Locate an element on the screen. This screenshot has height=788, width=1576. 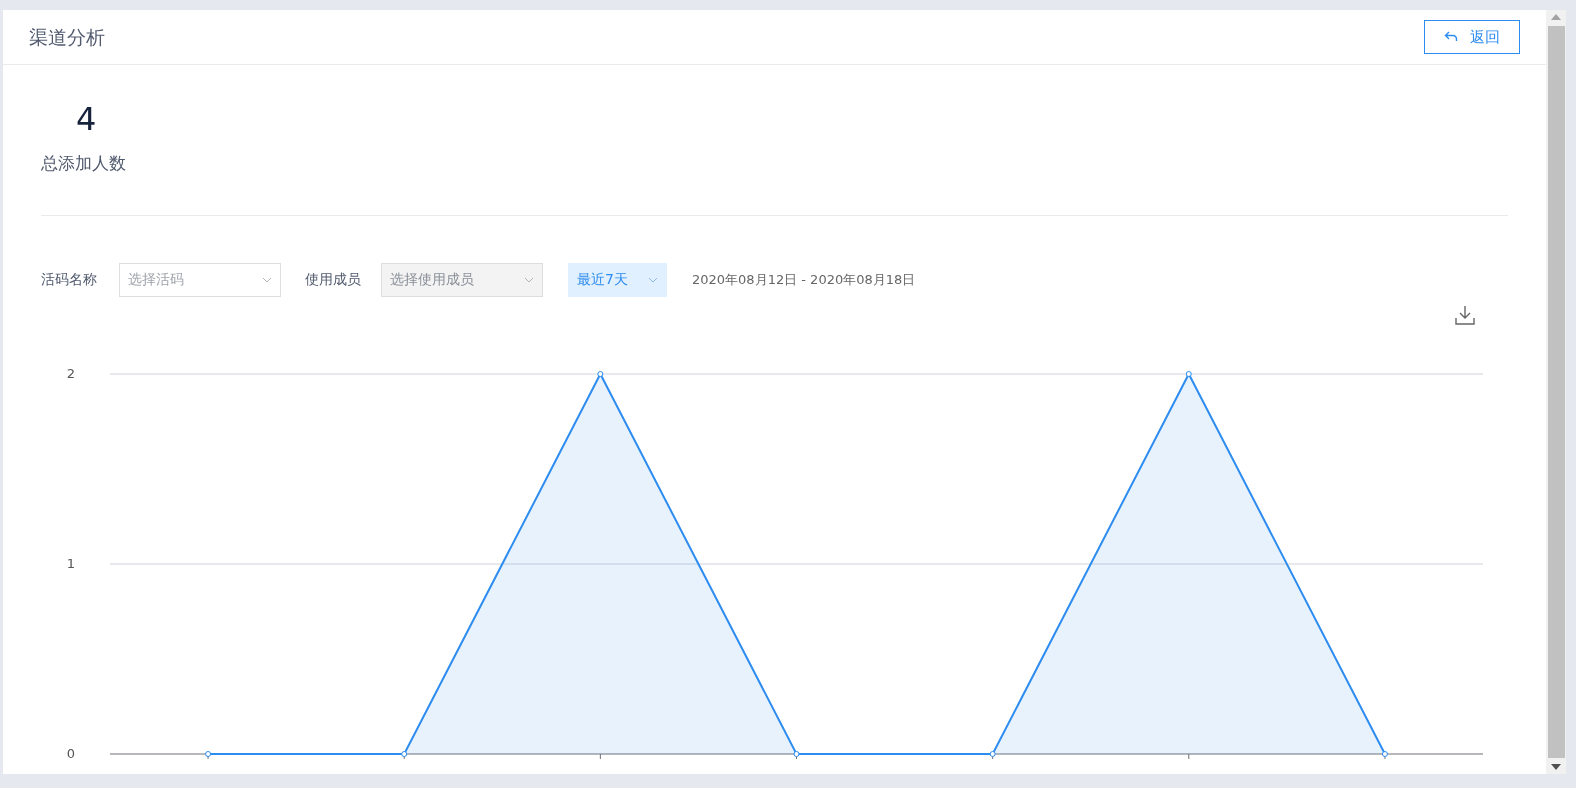
y-tick-label: 1 is located at coordinates (70, 563).